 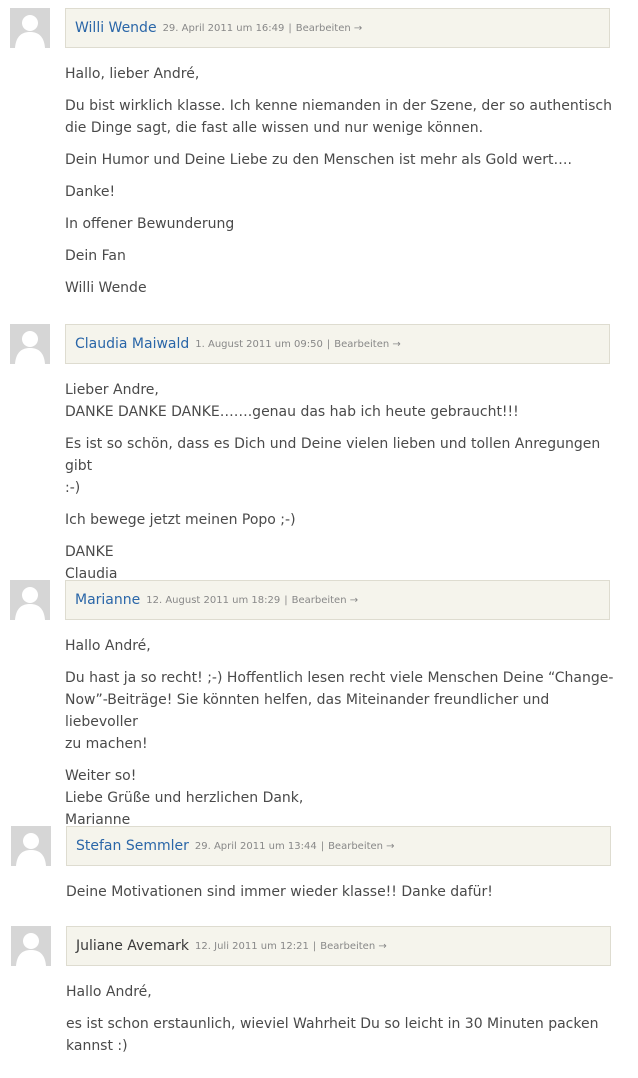 I want to click on comment-text-line: DANKE, so click(x=89, y=552).